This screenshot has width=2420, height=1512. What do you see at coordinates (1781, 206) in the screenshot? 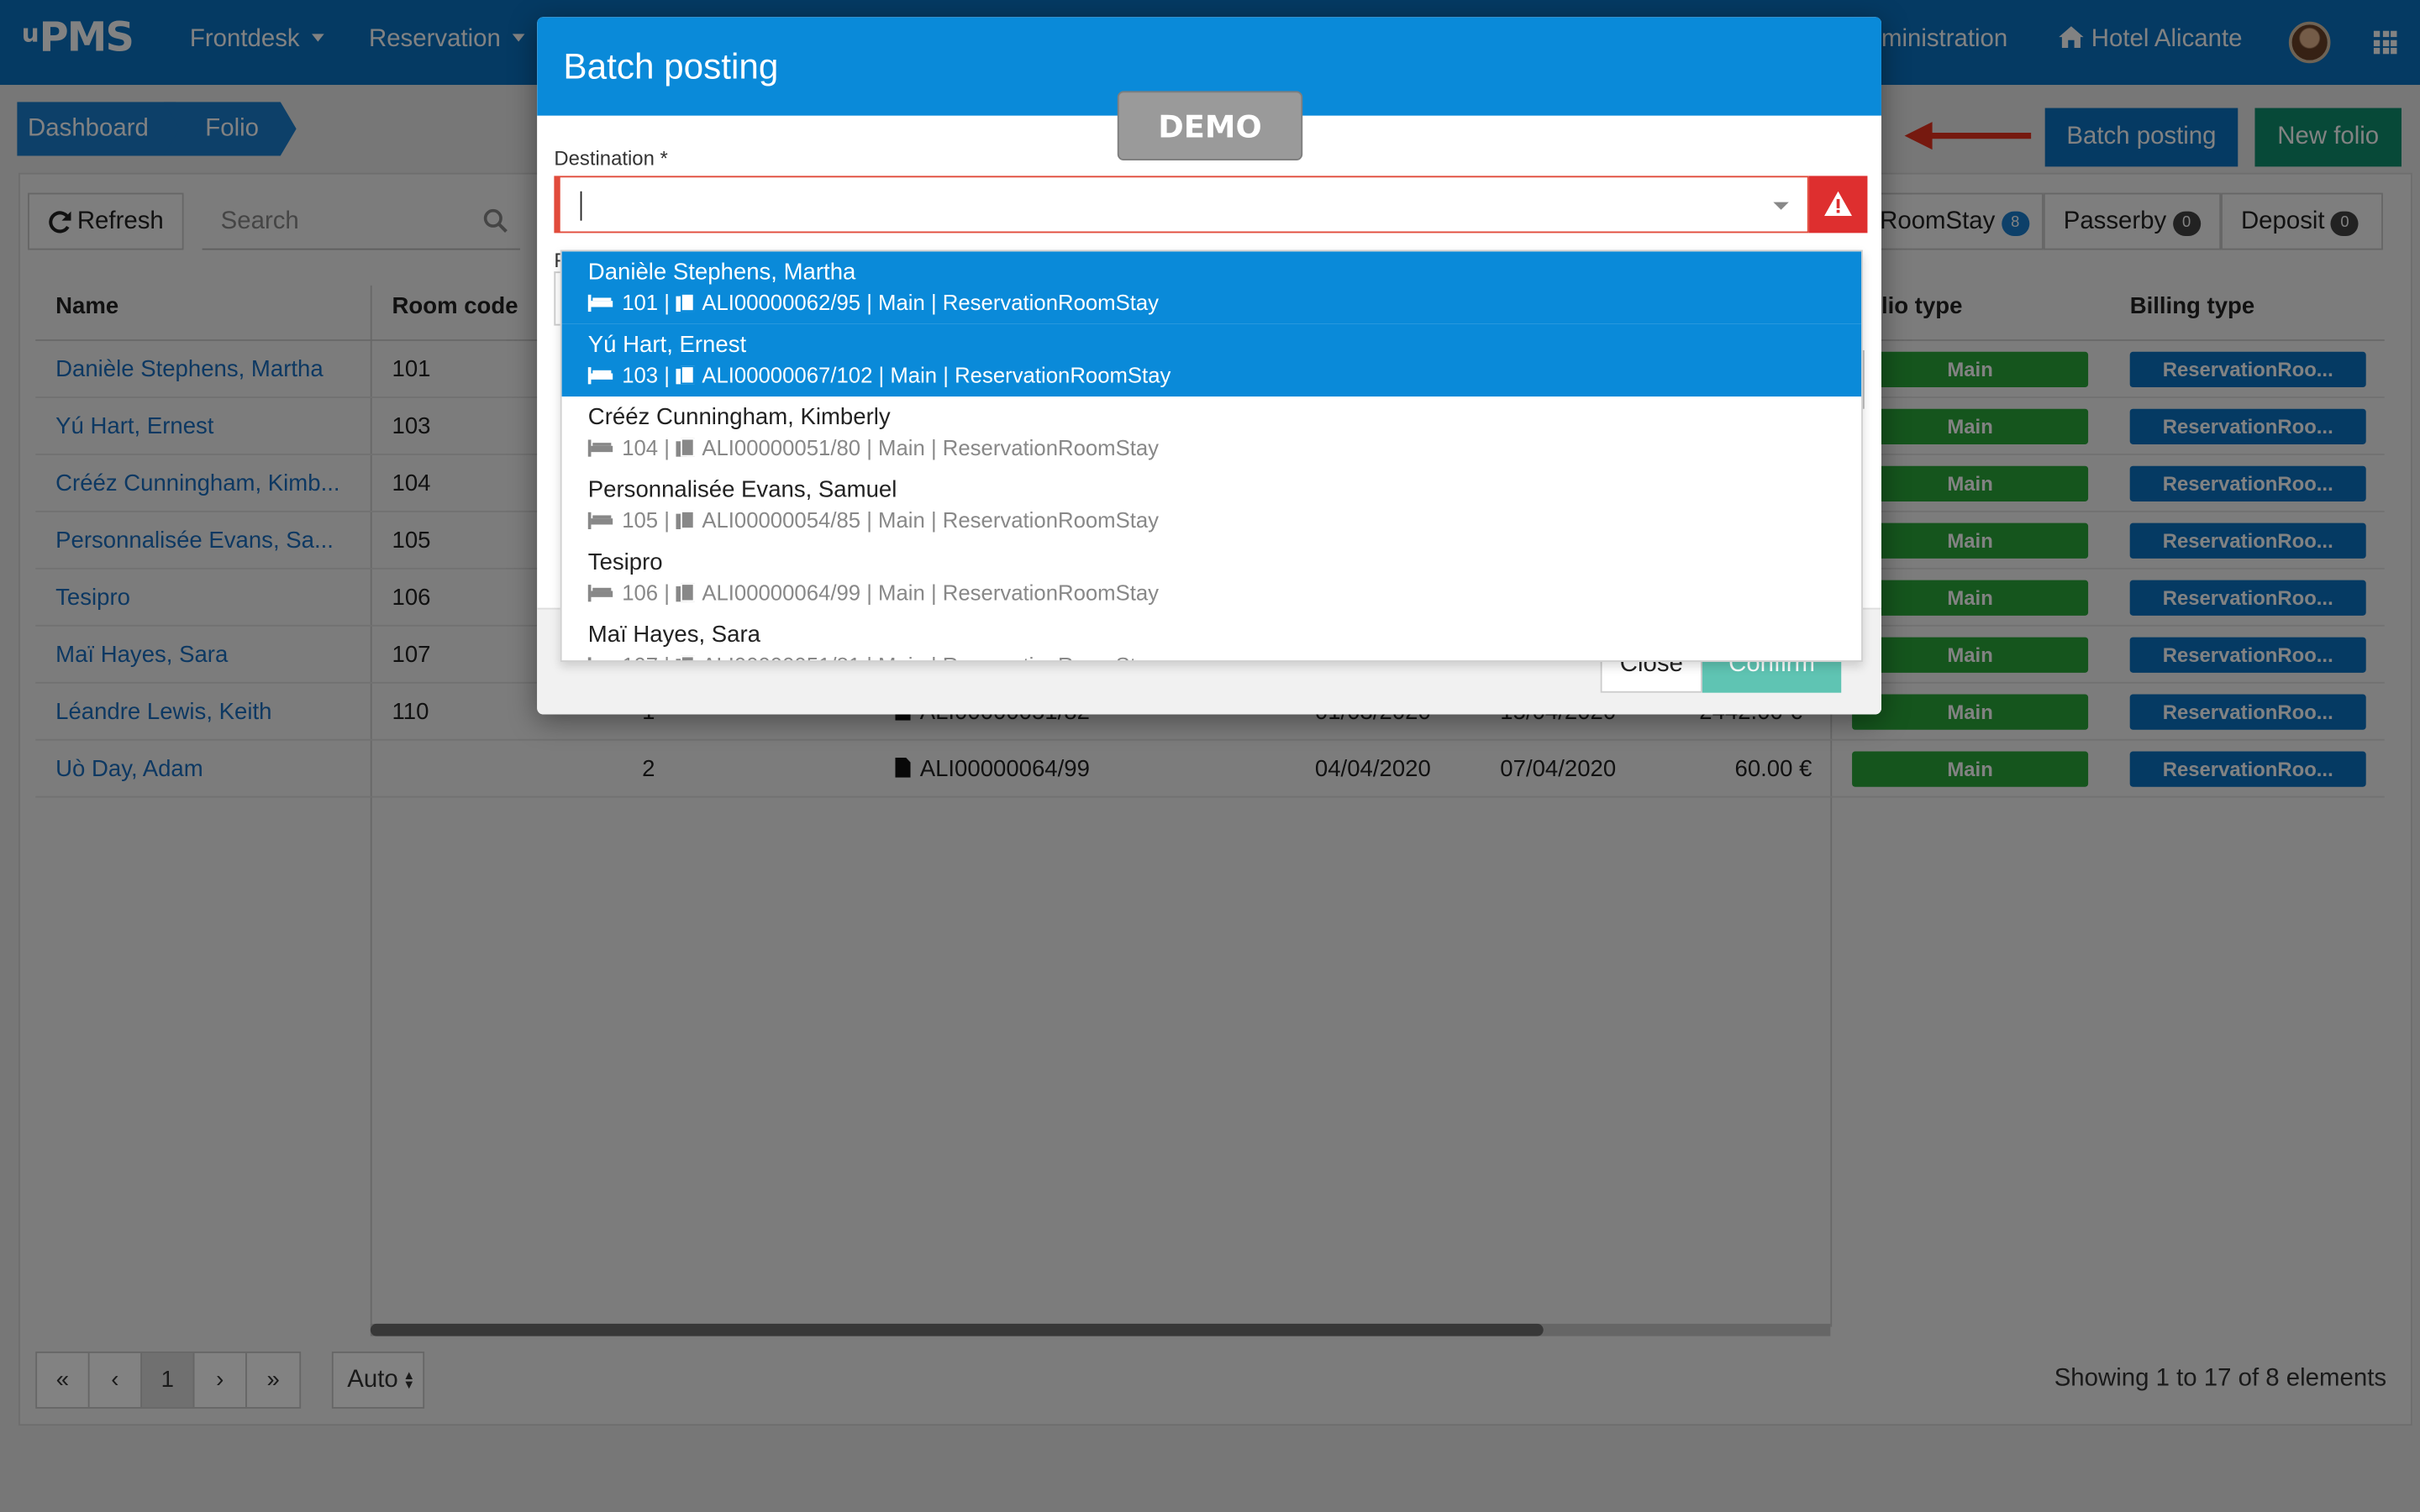
I see `chevron-down-icon` at bounding box center [1781, 206].